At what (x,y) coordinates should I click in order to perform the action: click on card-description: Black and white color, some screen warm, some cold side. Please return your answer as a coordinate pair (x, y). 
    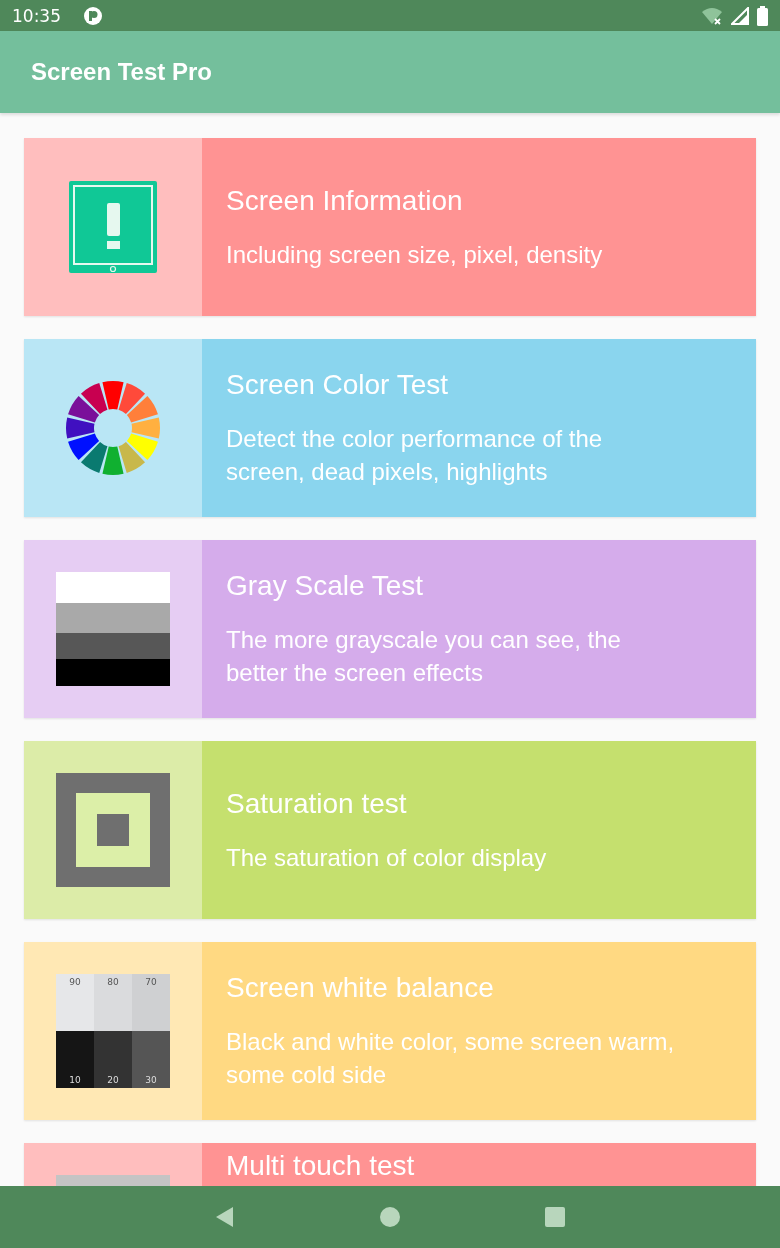
    Looking at the image, I should click on (451, 1058).